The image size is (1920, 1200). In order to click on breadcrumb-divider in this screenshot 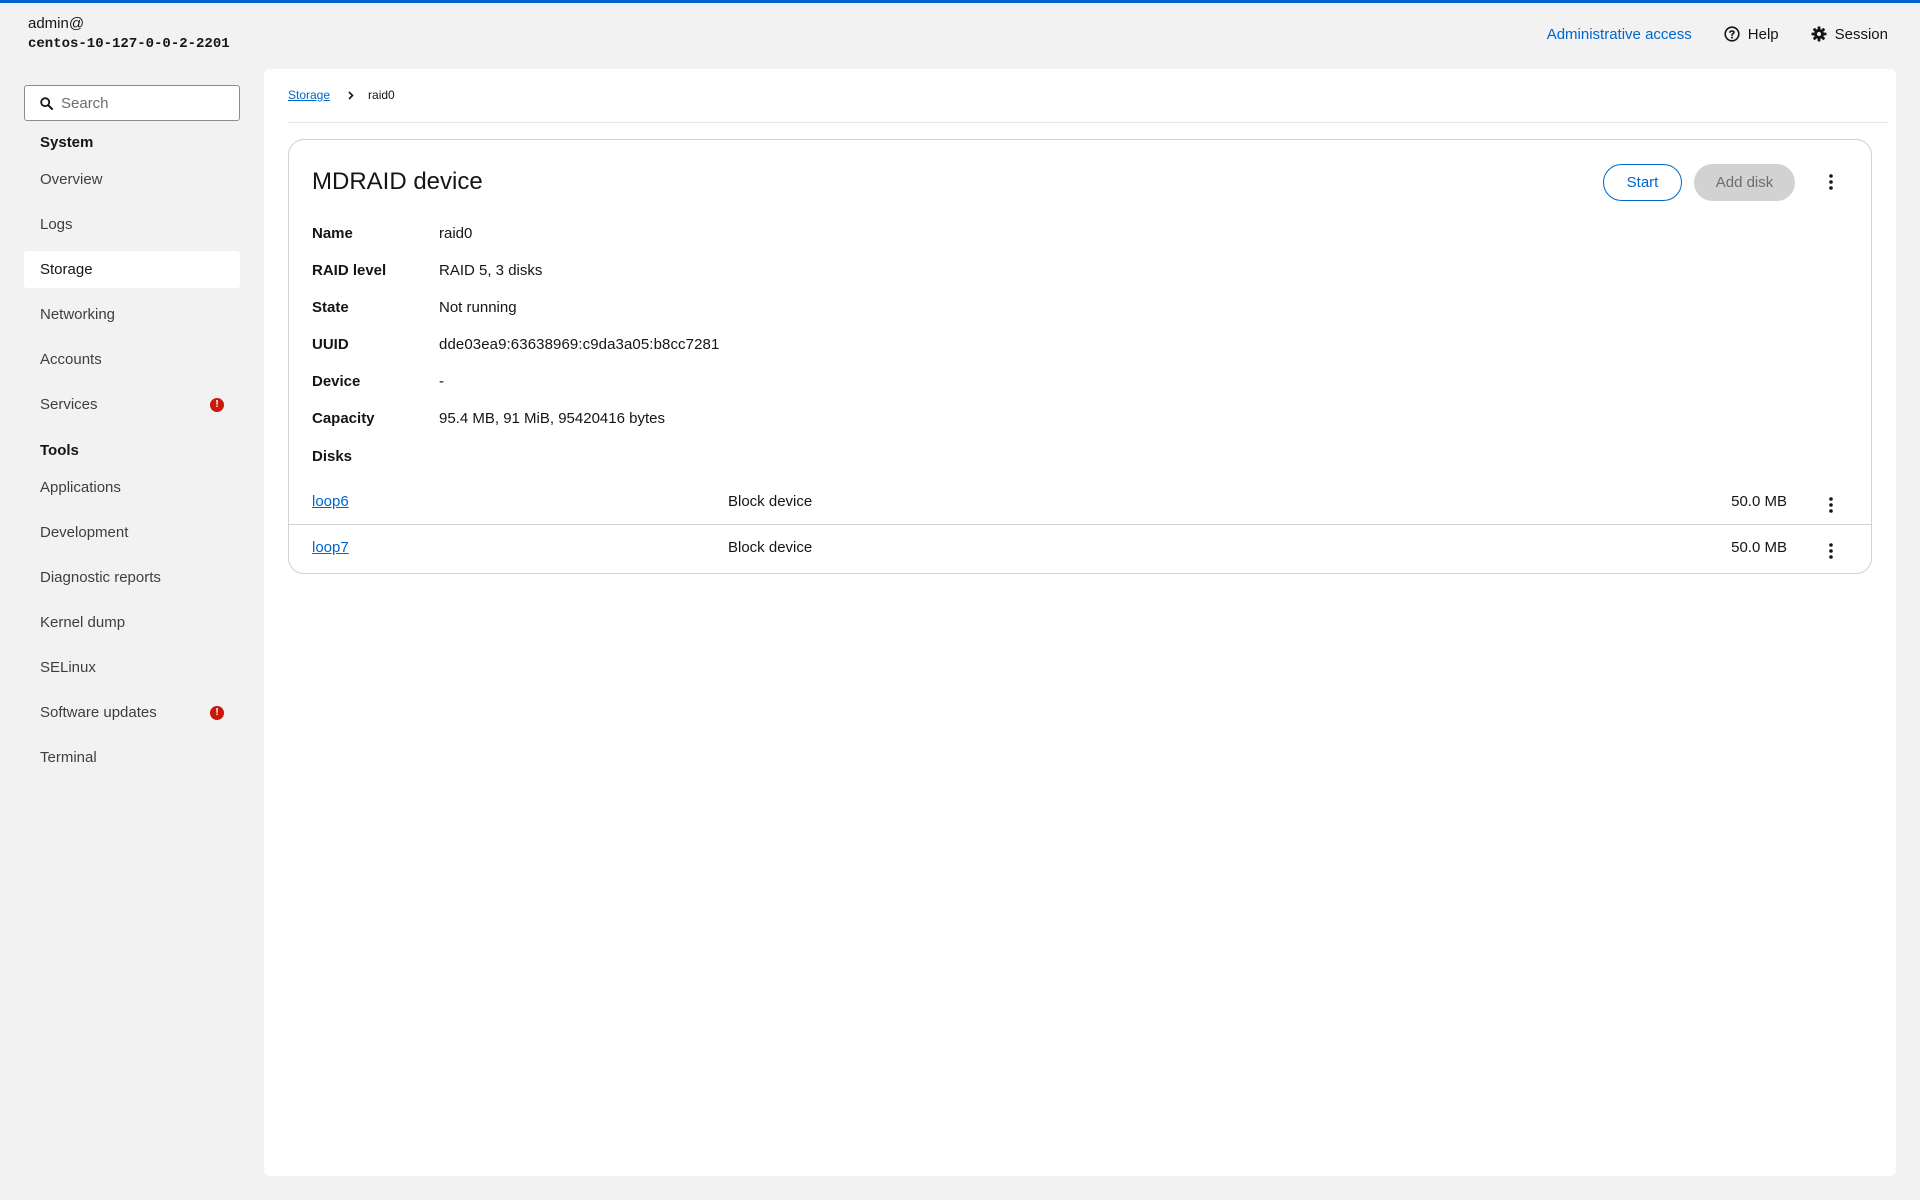, I will do `click(1088, 122)`.